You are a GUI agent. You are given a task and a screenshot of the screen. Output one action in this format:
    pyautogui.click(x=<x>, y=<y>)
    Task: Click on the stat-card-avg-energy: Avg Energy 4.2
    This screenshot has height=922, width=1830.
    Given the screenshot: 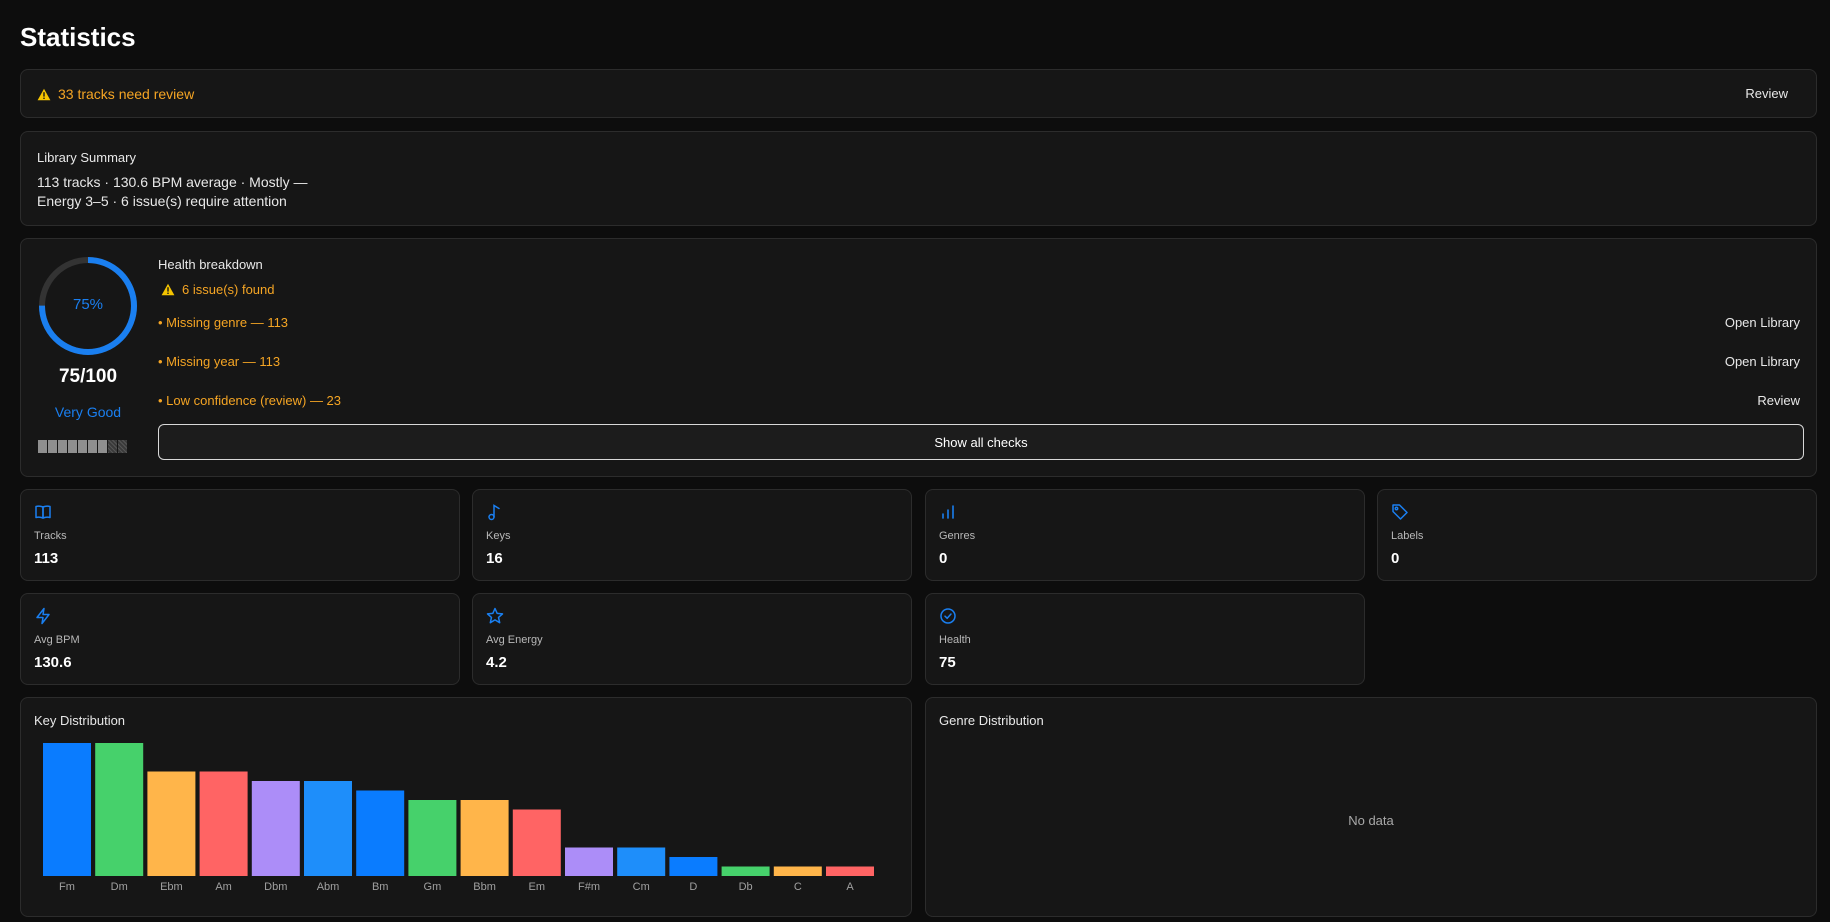 What is the action you would take?
    pyautogui.click(x=692, y=639)
    